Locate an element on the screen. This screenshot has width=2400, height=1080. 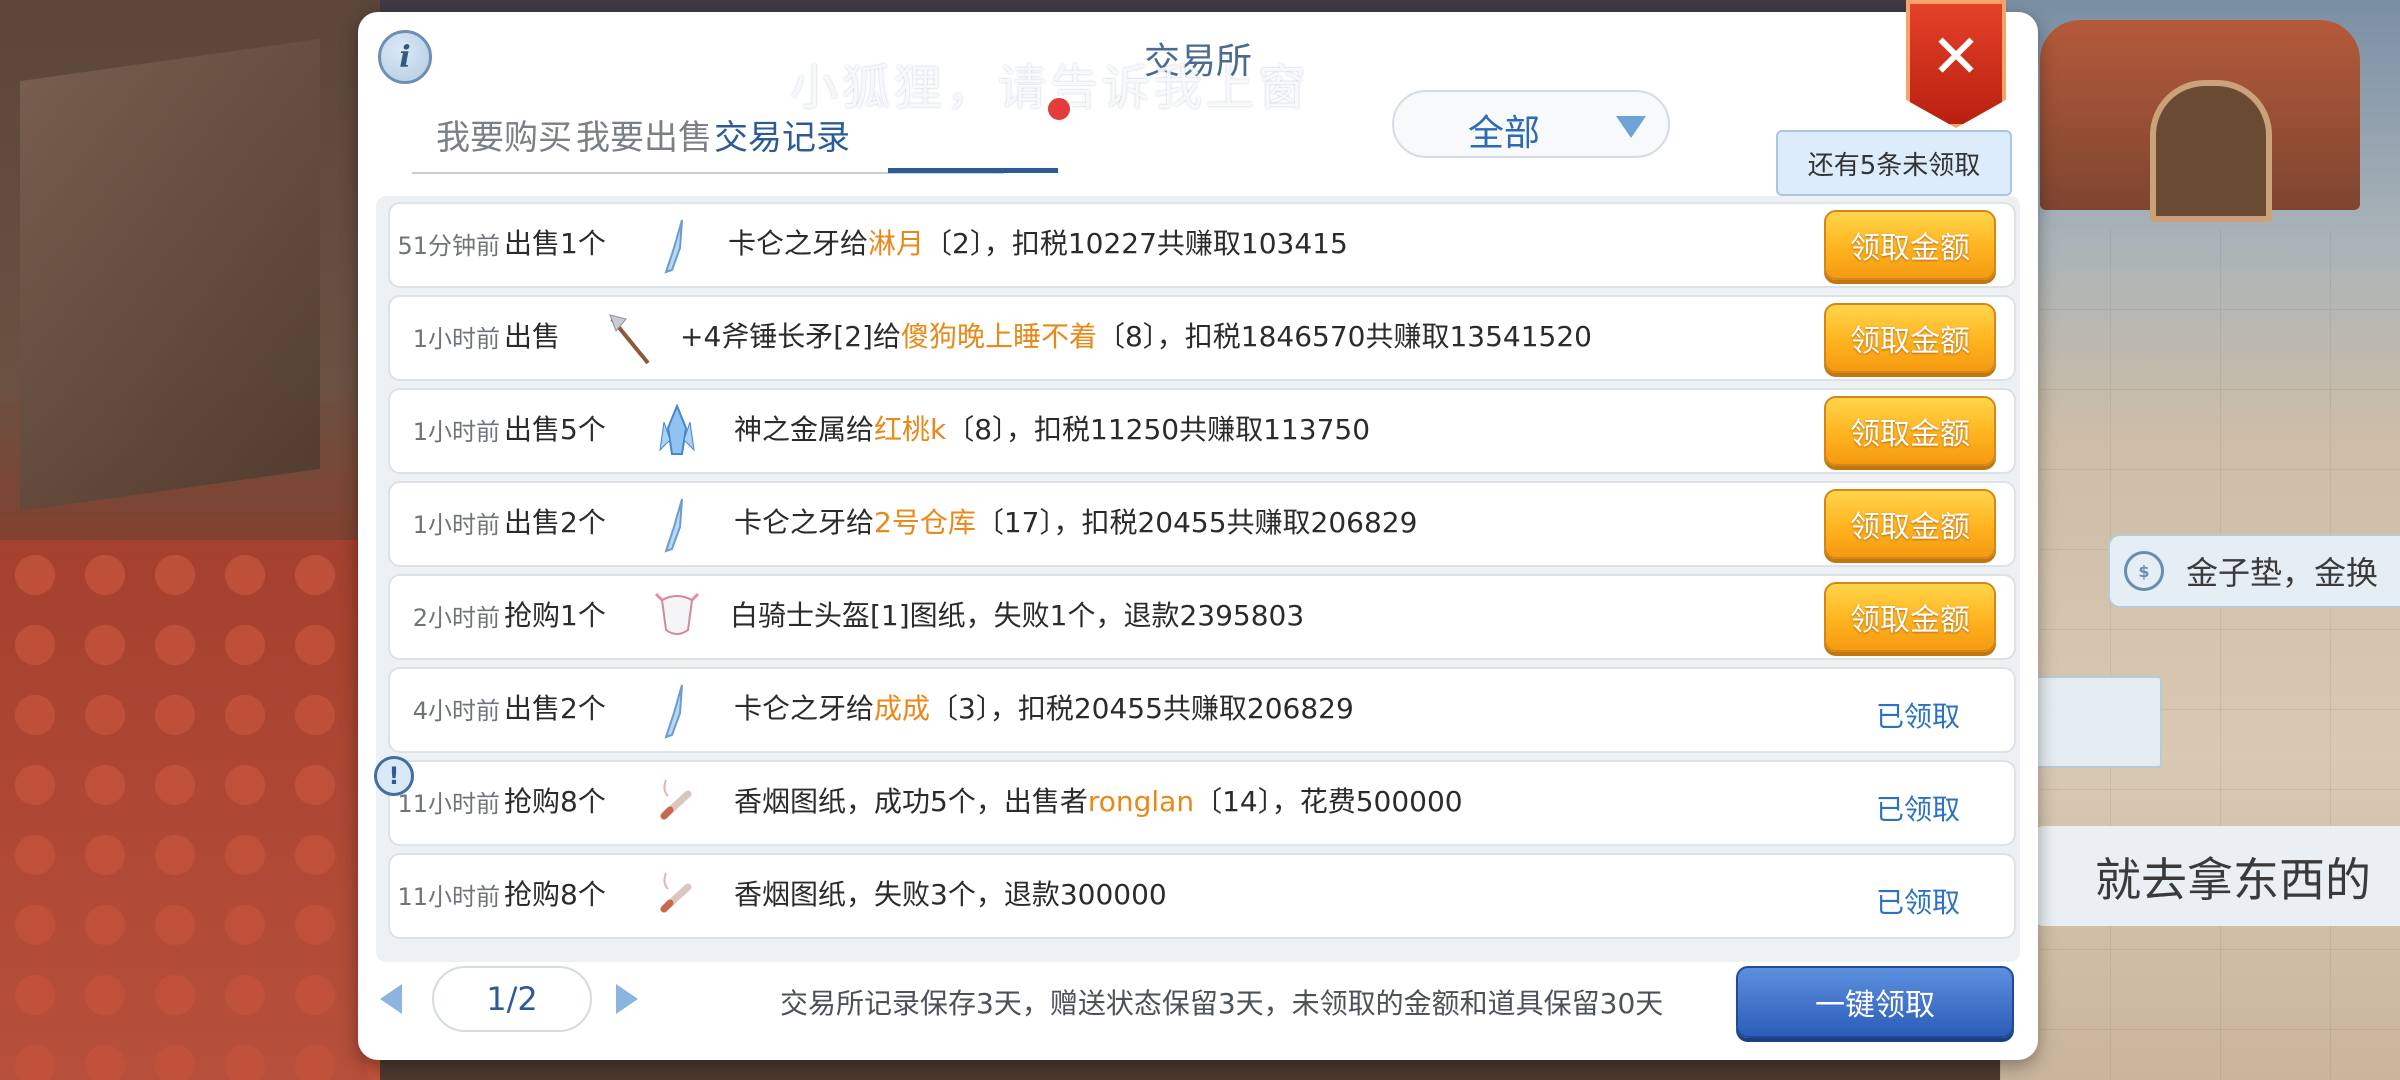
record-text: 神之金属给 is located at coordinates (804, 429).